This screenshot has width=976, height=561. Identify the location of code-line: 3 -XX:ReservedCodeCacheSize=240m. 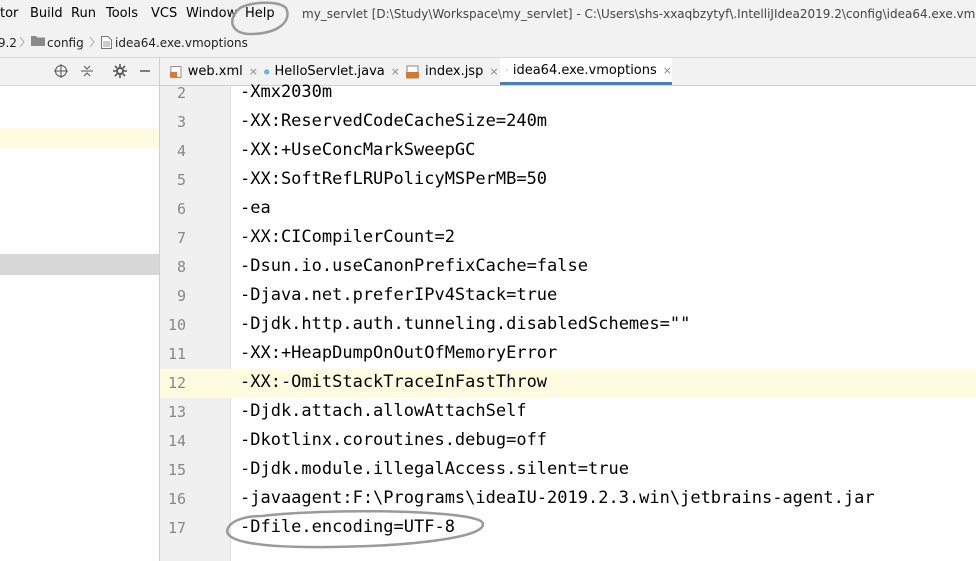
(568, 122).